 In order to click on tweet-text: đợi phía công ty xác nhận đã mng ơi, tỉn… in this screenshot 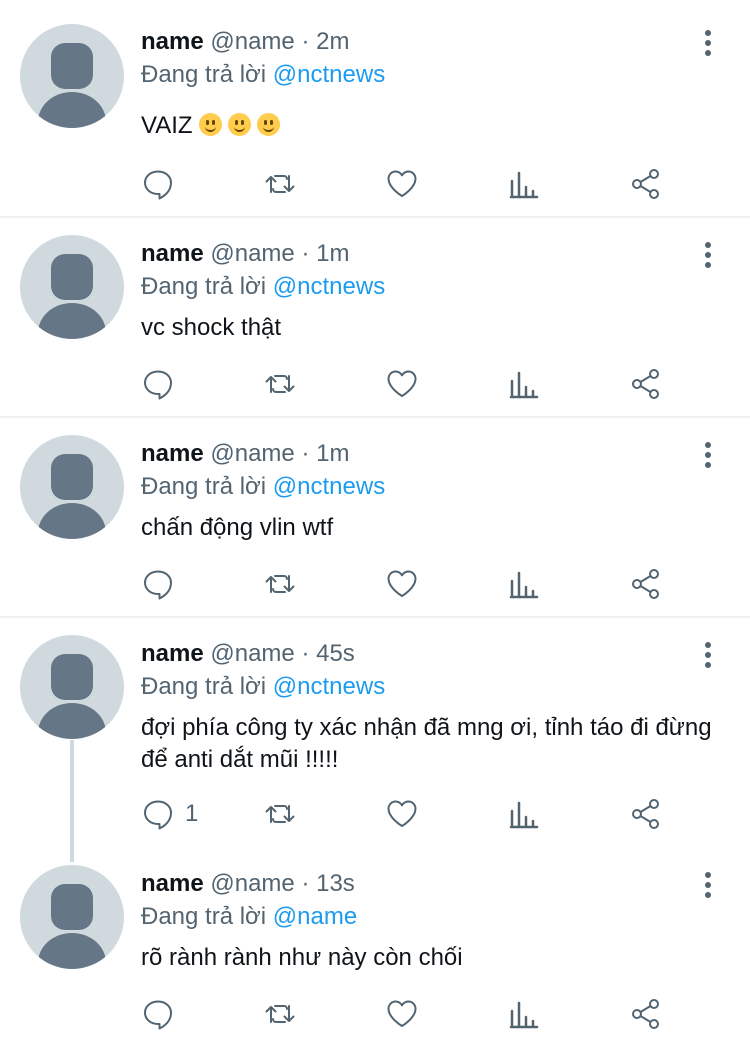, I will do `click(426, 743)`.